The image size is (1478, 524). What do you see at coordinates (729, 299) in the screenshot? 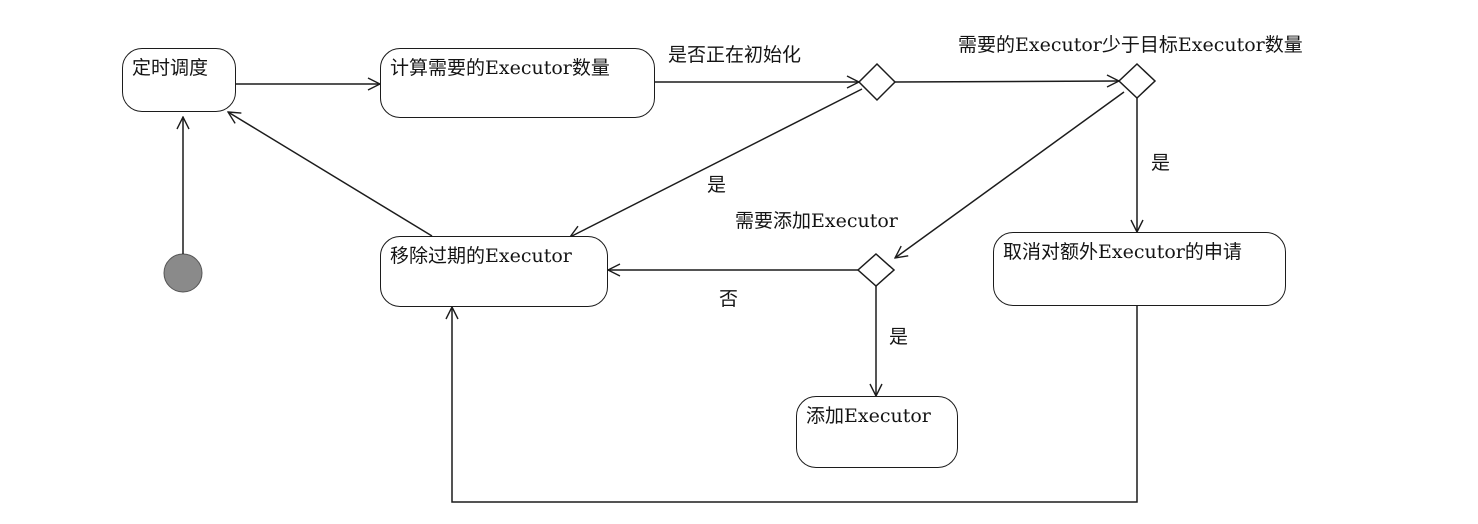
I see `guard-add-no-label: 否` at bounding box center [729, 299].